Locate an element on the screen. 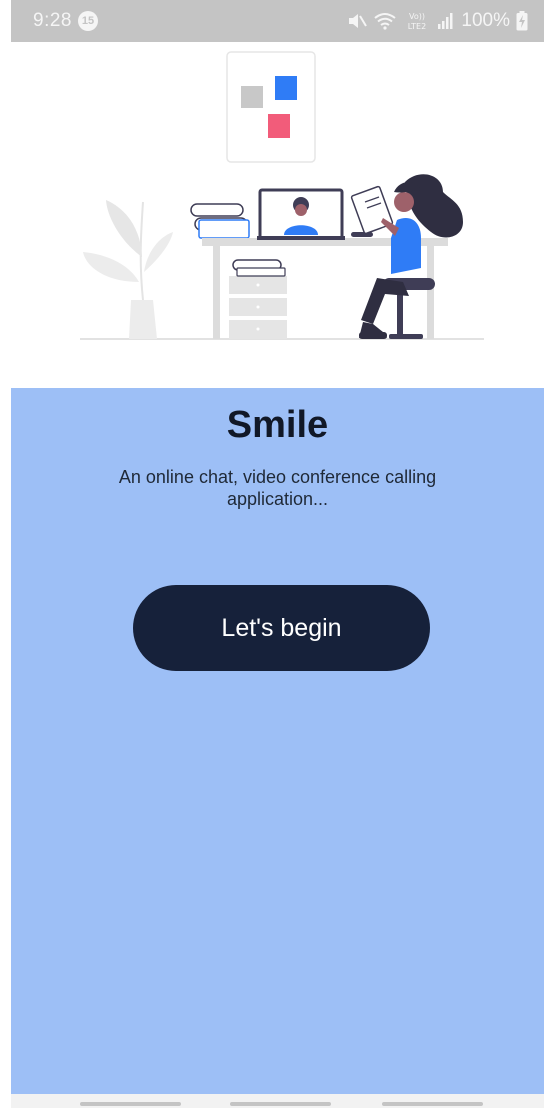 This screenshot has width=544, height=1108. volte-line2: LTE2 is located at coordinates (417, 26).